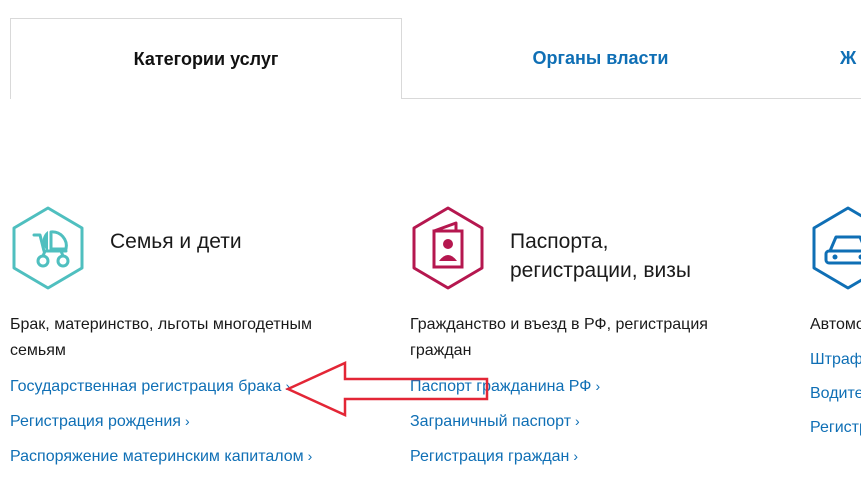 Image resolution: width=861 pixels, height=481 pixels. I want to click on tab-label: Органы власти, so click(600, 57).